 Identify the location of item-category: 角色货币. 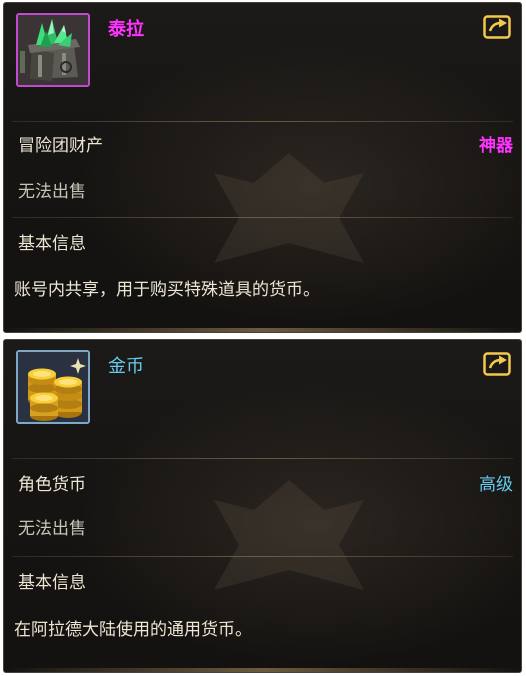
(52, 485).